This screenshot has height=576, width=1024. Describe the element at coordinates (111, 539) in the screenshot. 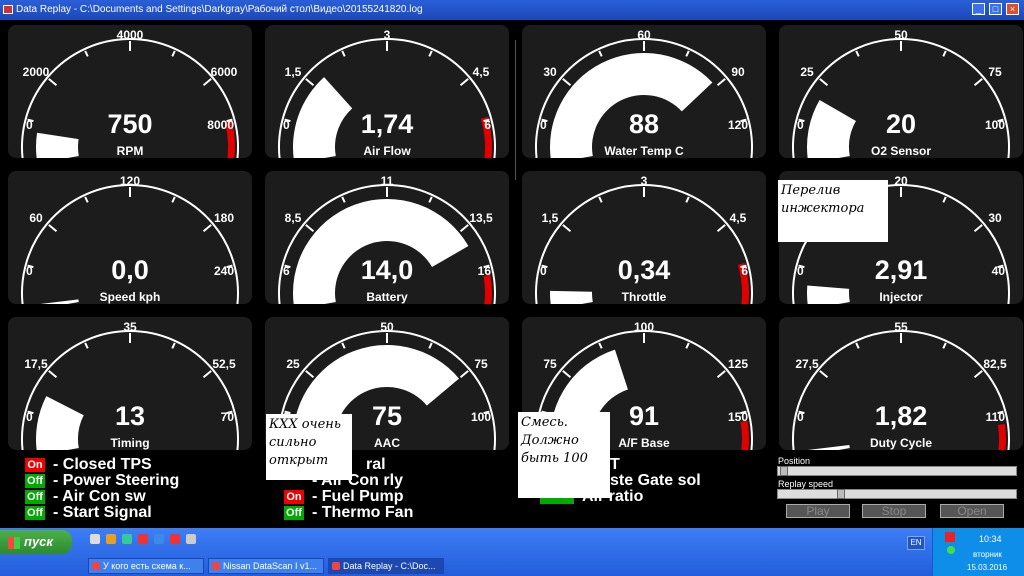

I see `media-icon` at that location.